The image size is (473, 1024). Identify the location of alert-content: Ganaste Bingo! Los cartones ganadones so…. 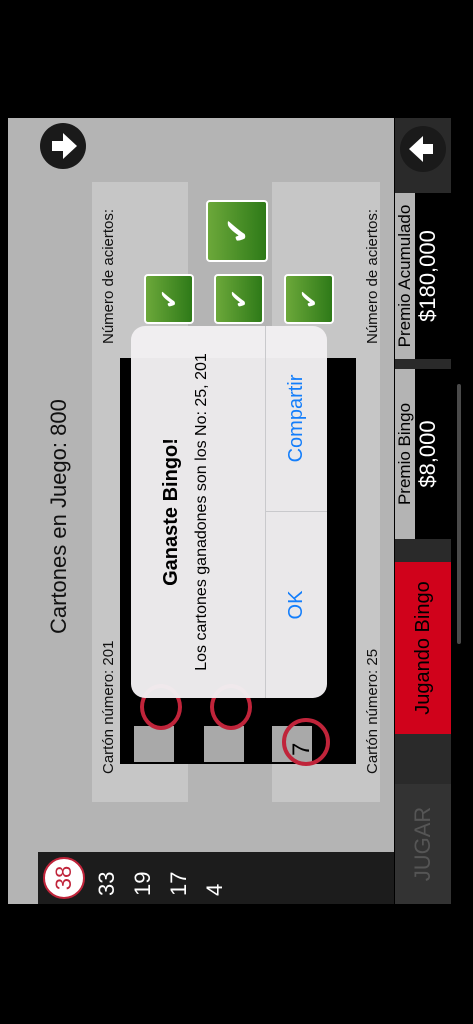
(186, 512).